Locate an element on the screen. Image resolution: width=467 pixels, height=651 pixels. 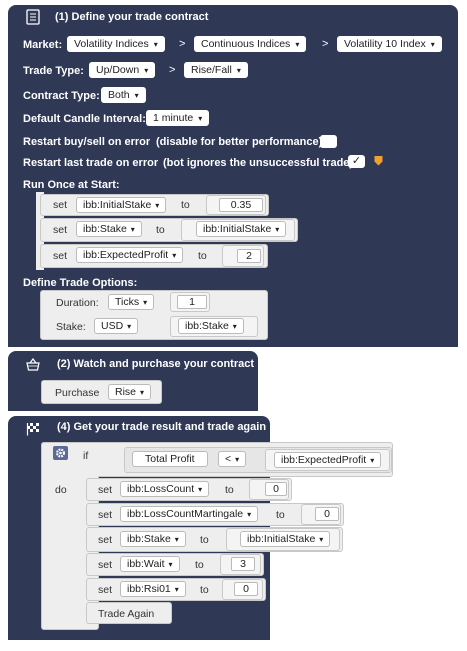
operator-value: < is located at coordinates (228, 459).